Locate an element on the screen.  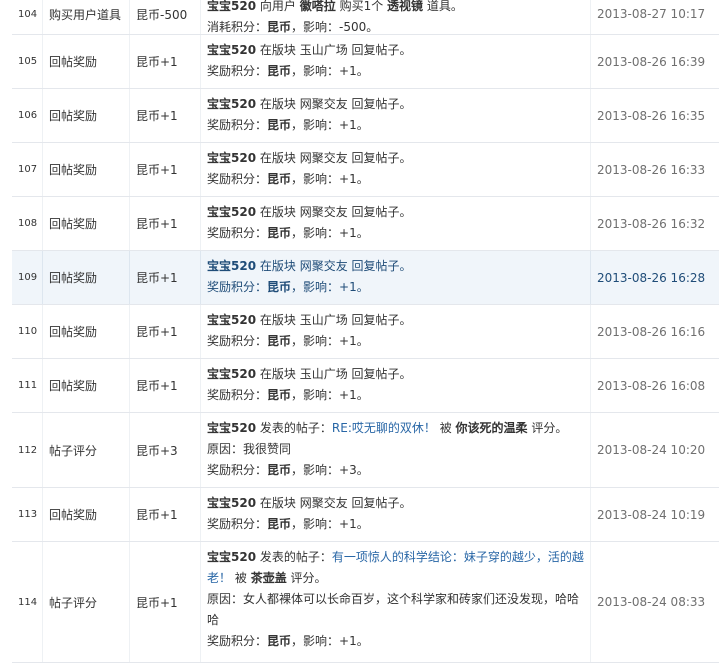
item-name: 透视镜 is located at coordinates (405, 6).